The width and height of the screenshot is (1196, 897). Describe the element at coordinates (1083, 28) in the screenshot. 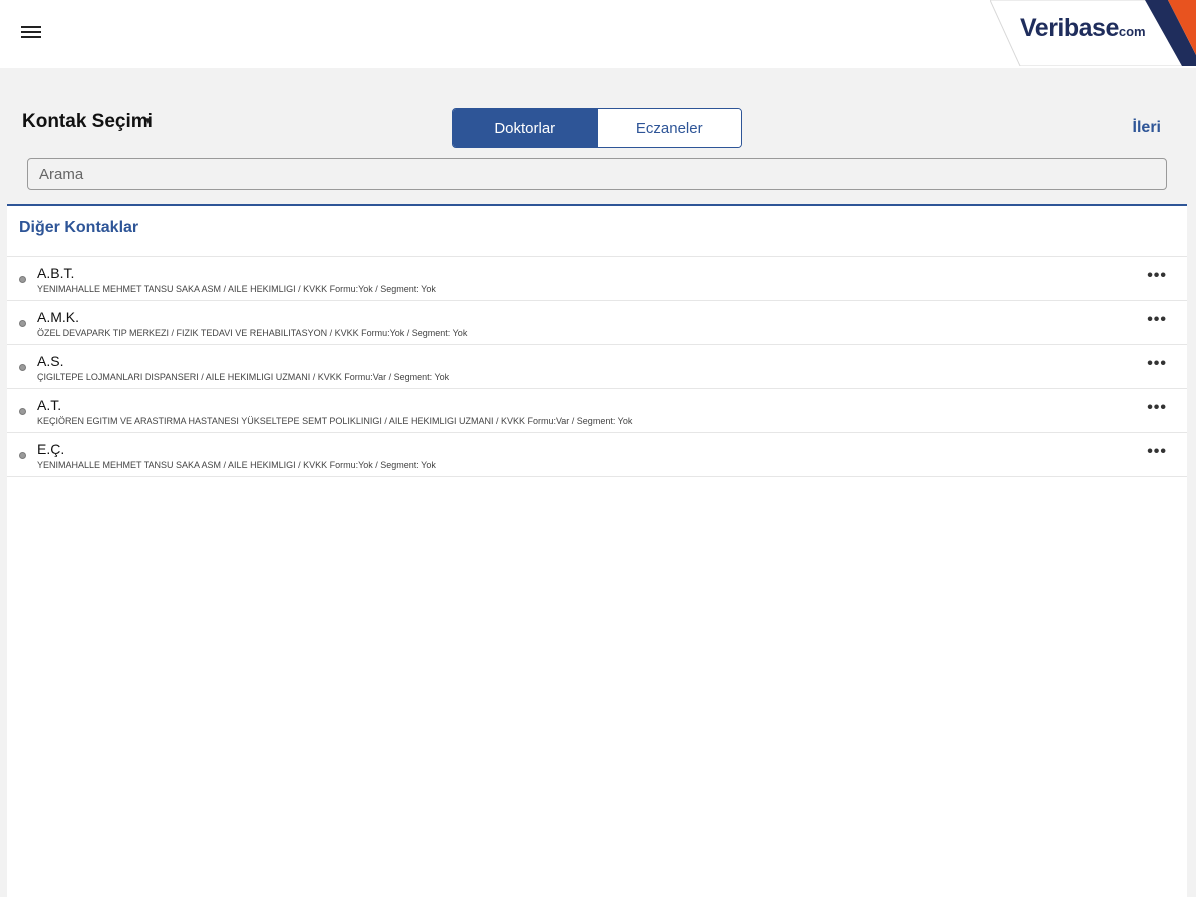

I see `logo-text: Veribasecom` at that location.